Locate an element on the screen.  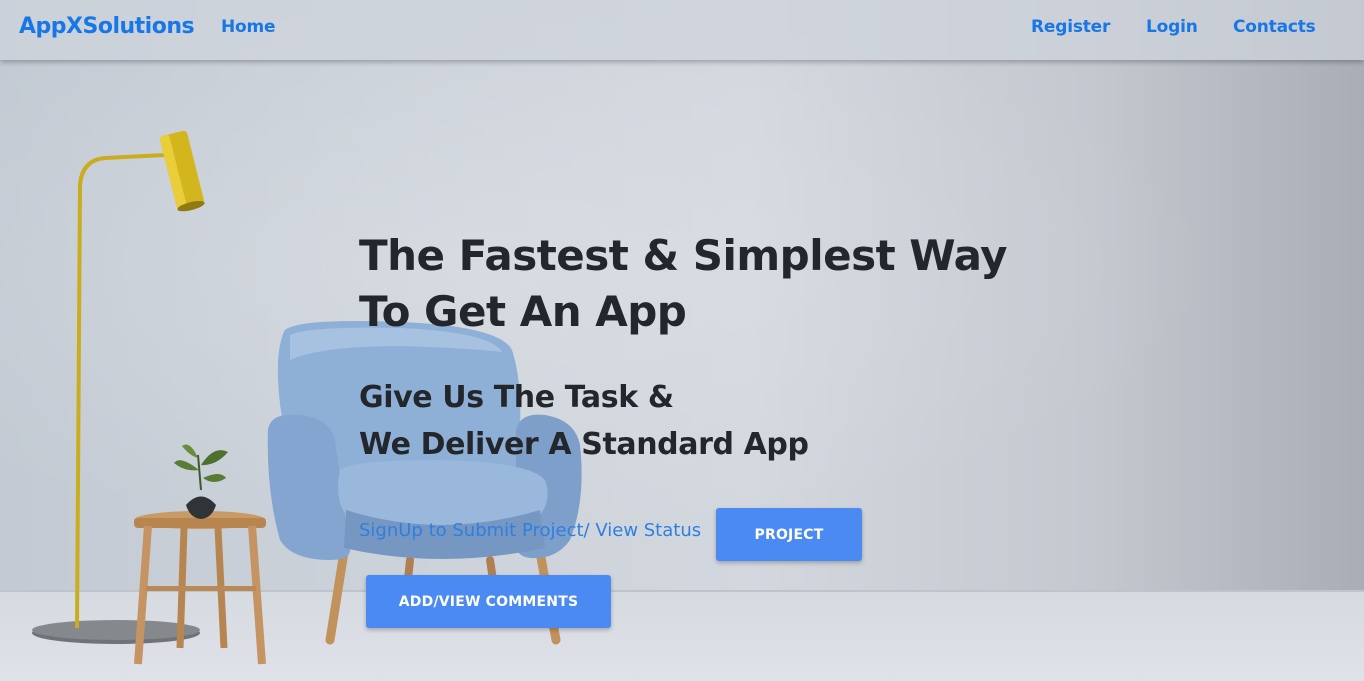
hero-subtitle-line-1: Give Us The Task & is located at coordinates (516, 397).